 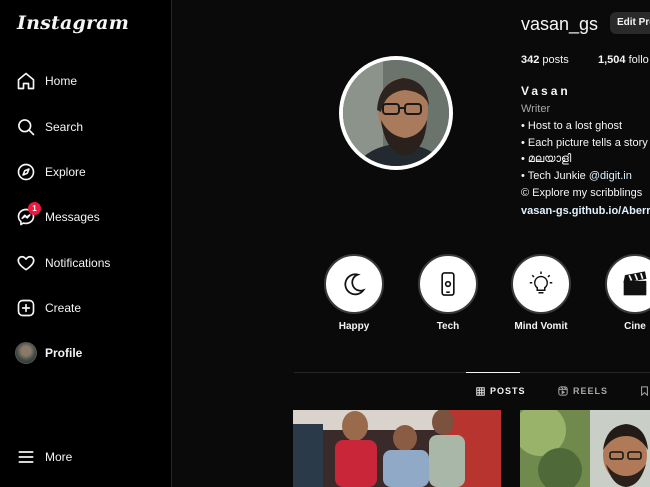 What do you see at coordinates (630, 23) in the screenshot?
I see `edit-profile-button: Edit Pro` at bounding box center [630, 23].